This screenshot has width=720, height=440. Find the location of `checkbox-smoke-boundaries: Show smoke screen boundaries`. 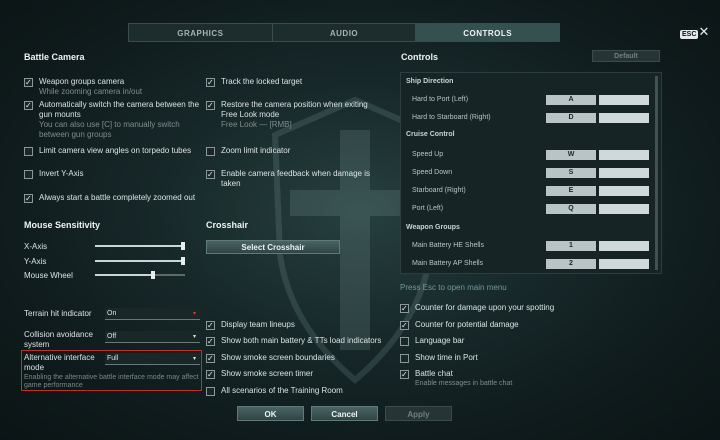

checkbox-smoke-boundaries: Show smoke screen boundaries is located at coordinates (270, 358).